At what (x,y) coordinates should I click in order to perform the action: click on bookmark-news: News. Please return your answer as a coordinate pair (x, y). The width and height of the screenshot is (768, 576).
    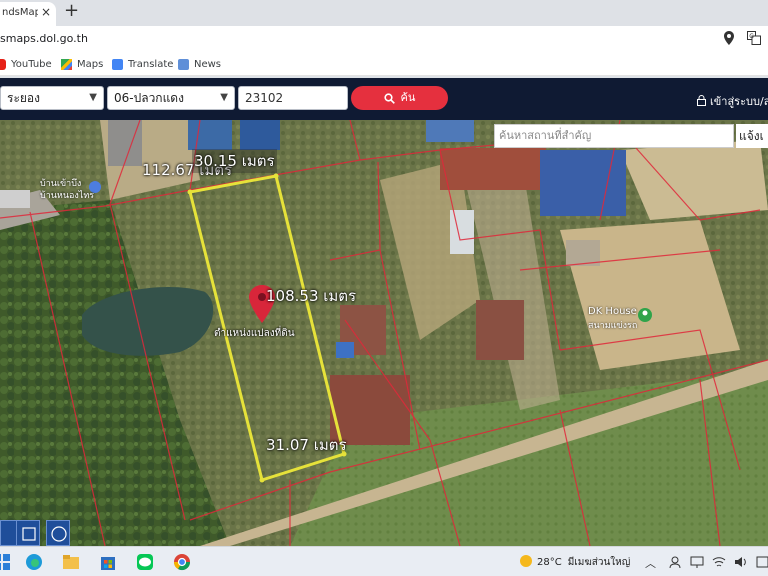
    Looking at the image, I should click on (199, 64).